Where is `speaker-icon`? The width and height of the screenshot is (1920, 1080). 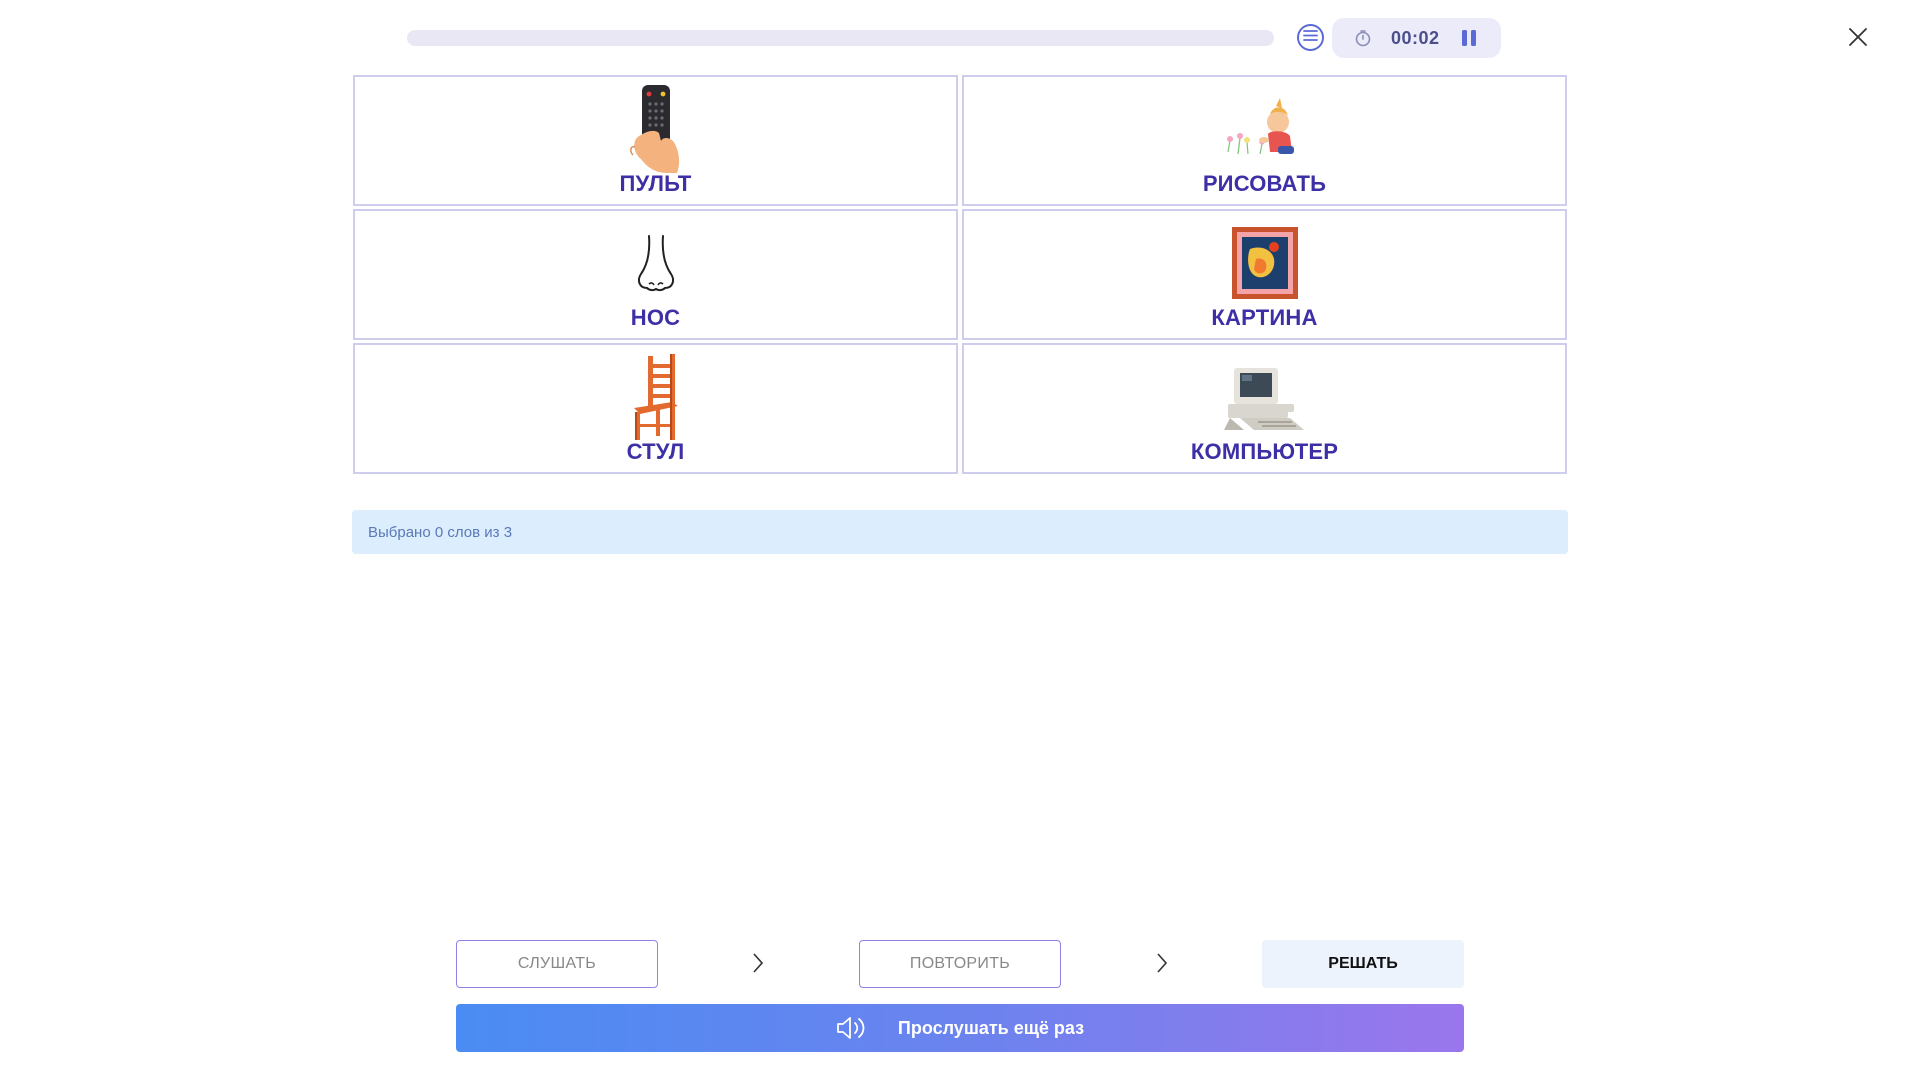
speaker-icon is located at coordinates (852, 1028).